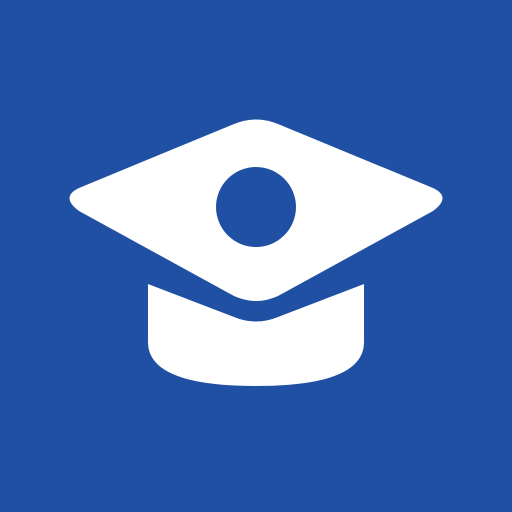 This screenshot has width=512, height=512. I want to click on mortarboard-button-circle, so click(256, 207).